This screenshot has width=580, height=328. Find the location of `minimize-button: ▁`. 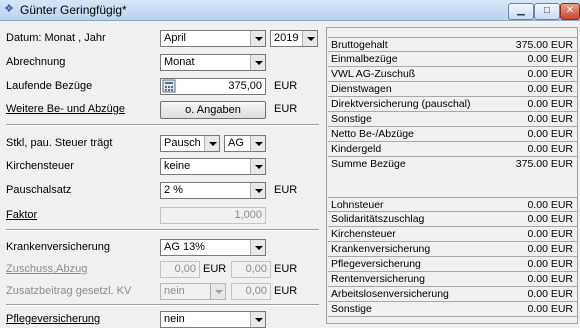

minimize-button: ▁ is located at coordinates (521, 11).